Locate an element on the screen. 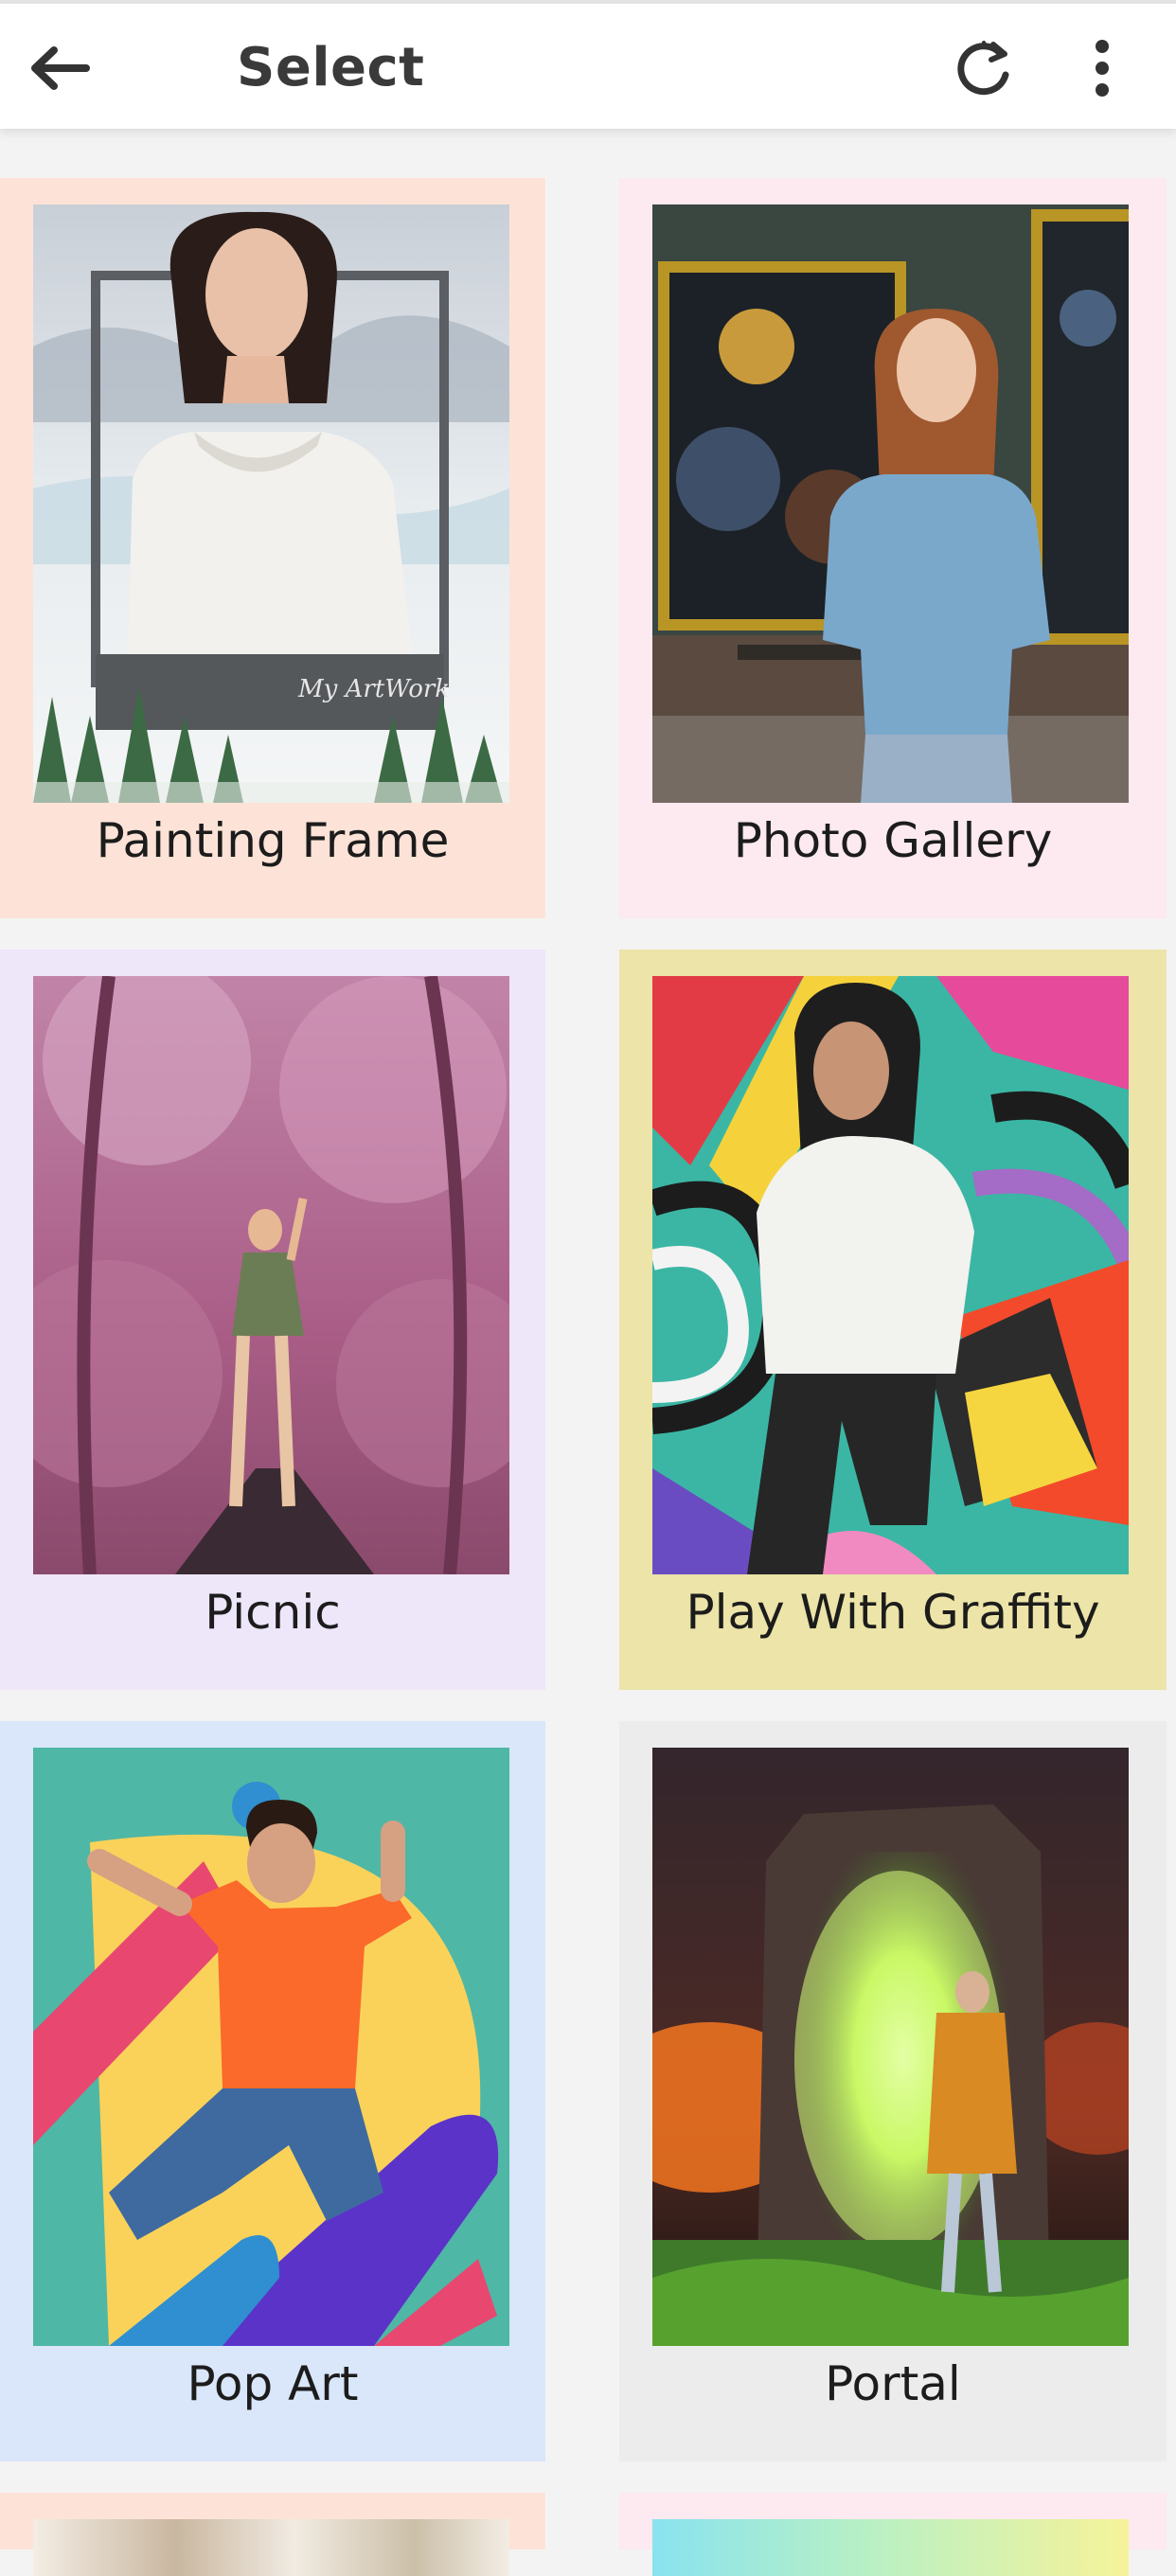 This screenshot has height=2576, width=1176. arrow-left-icon is located at coordinates (60, 68).